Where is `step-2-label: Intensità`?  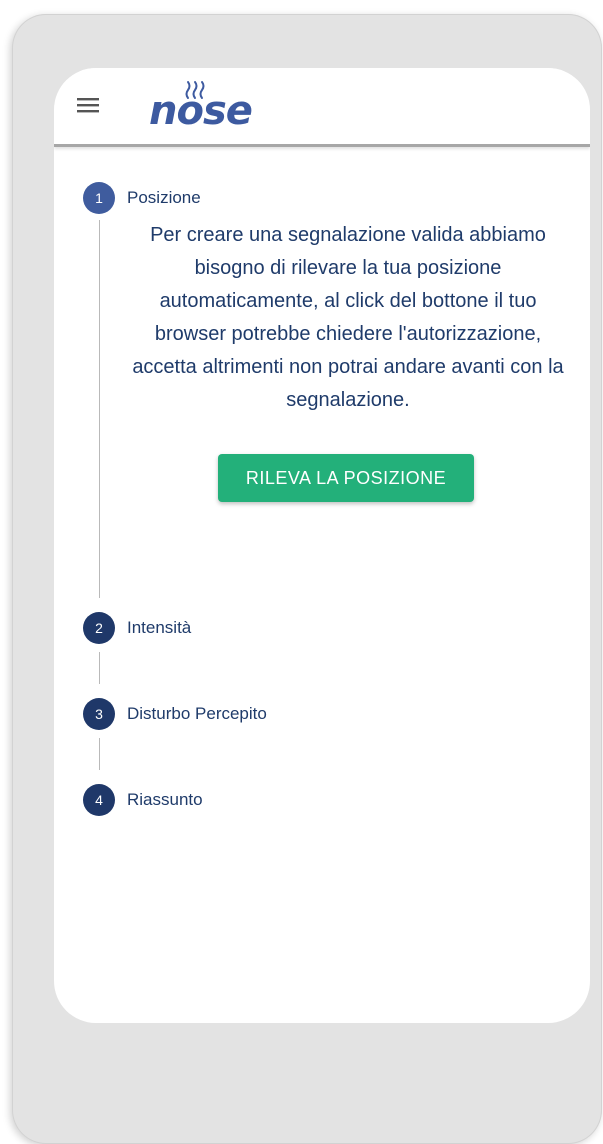
step-2-label: Intensità is located at coordinates (159, 628).